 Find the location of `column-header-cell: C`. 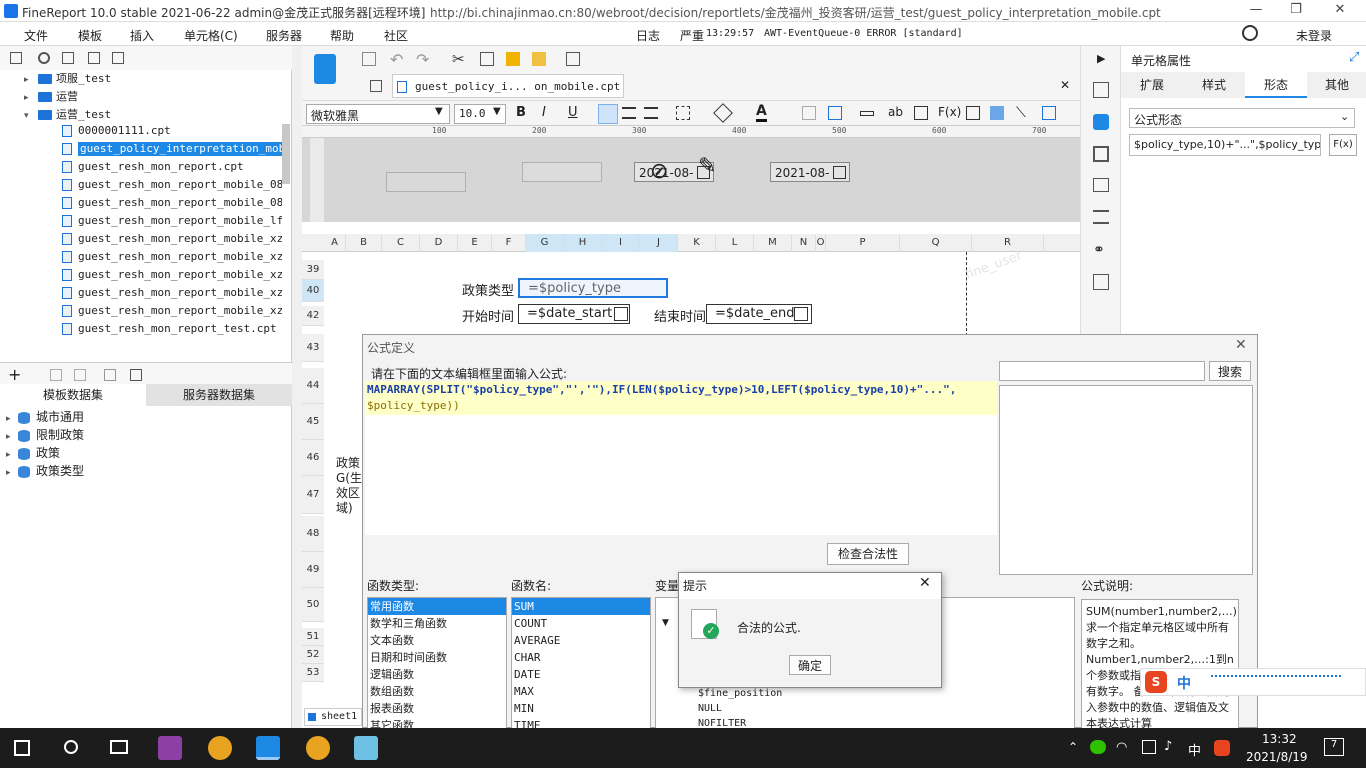

column-header-cell: C is located at coordinates (401, 243).